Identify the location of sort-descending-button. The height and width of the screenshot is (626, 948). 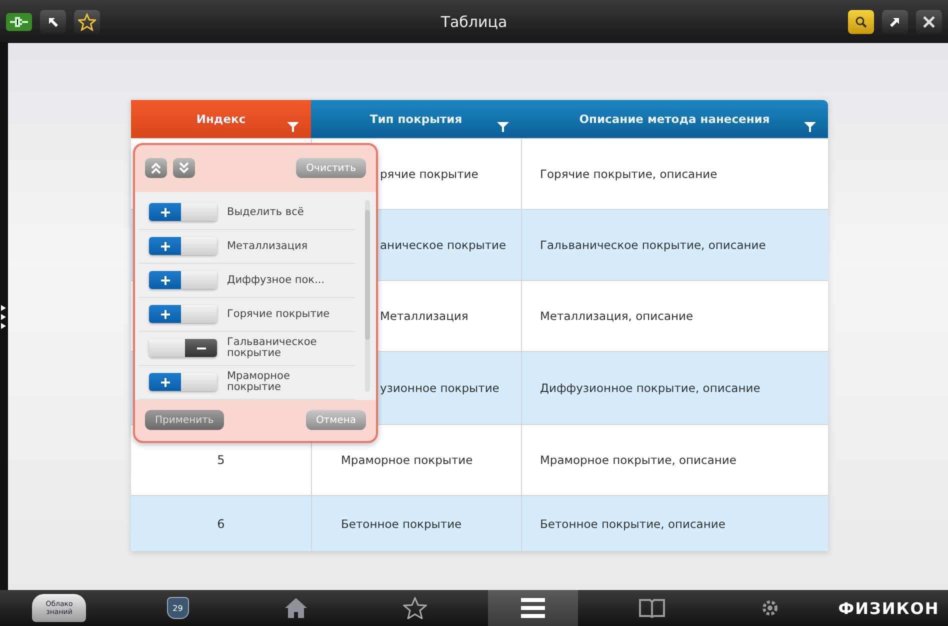
(184, 168).